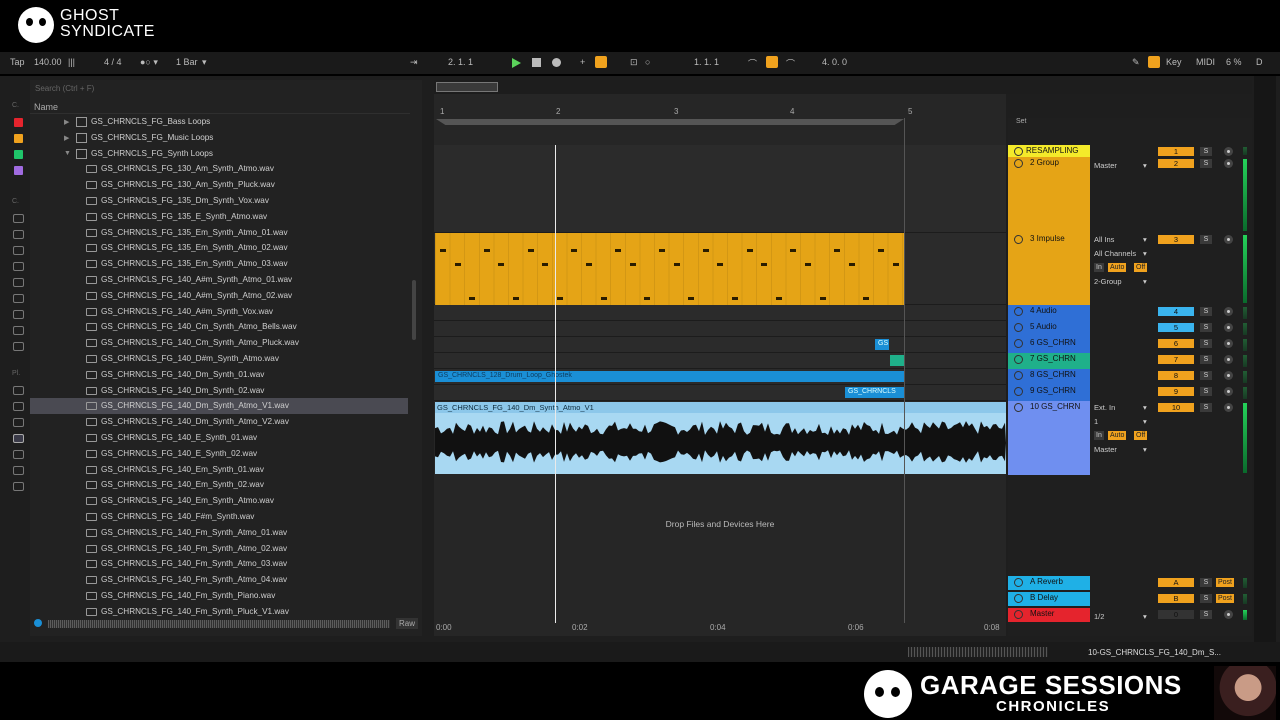 The width and height of the screenshot is (1280, 720). Describe the element at coordinates (1176, 598) in the screenshot. I see `track-activator-button: B` at that location.